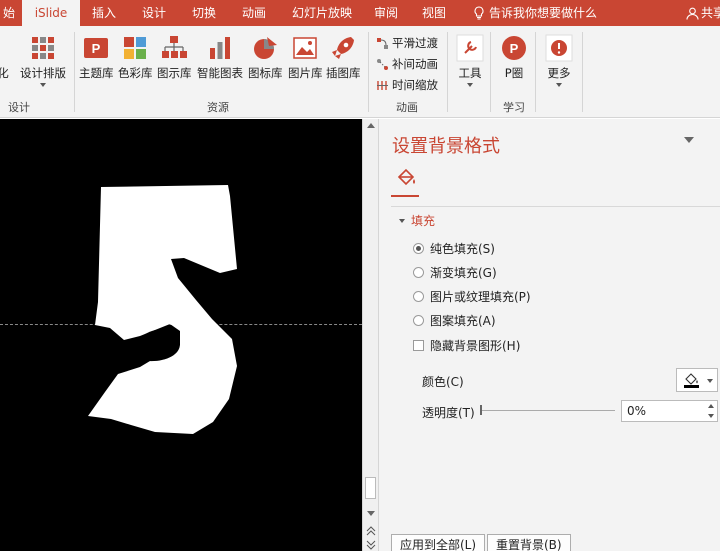  I want to click on tools-label: 工具, so click(470, 73).